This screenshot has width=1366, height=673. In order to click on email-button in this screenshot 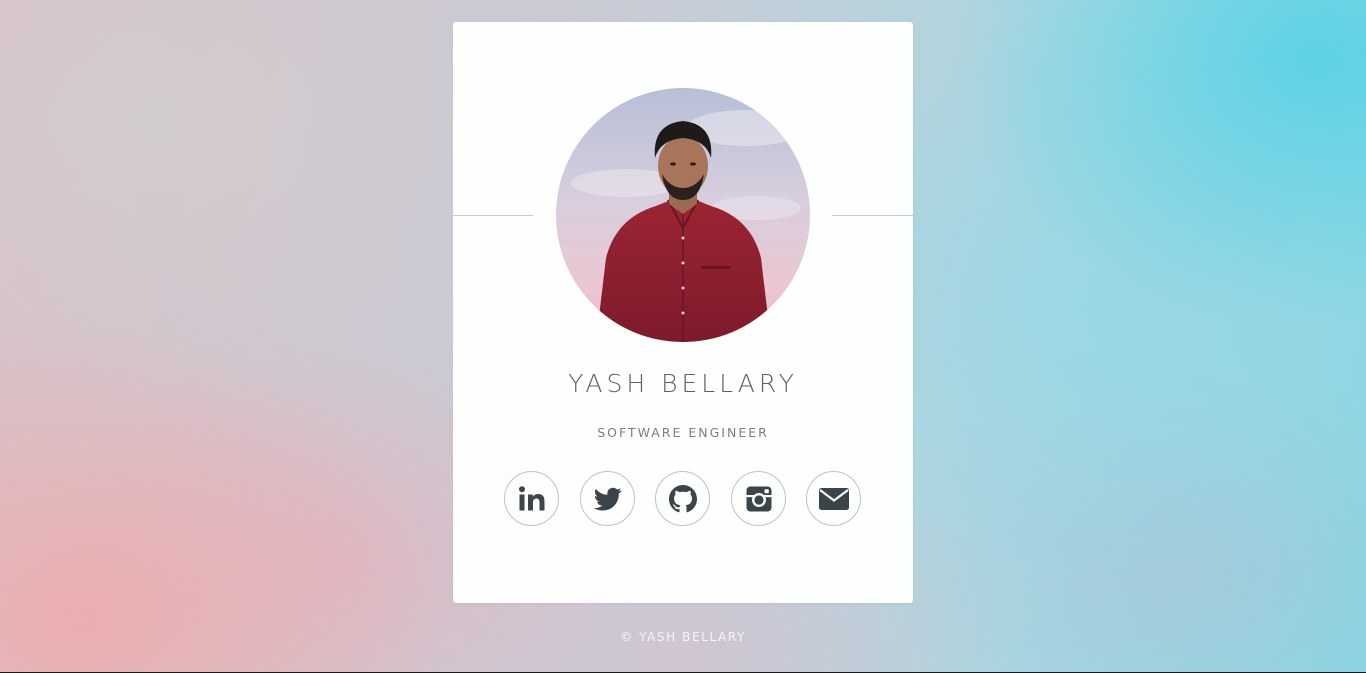, I will do `click(833, 498)`.